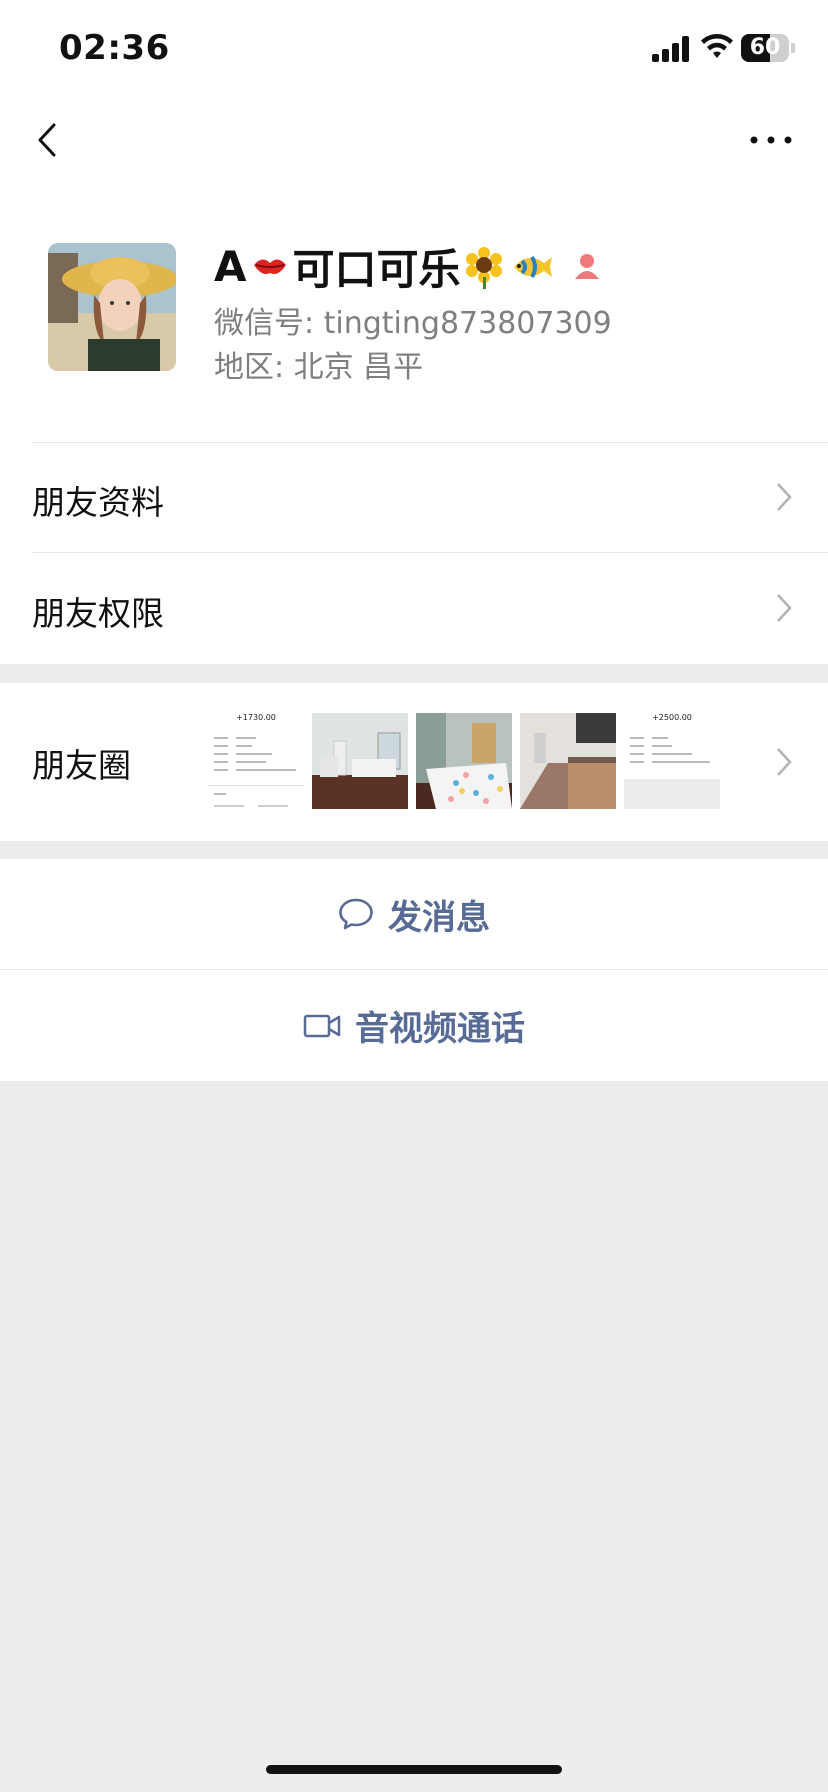  What do you see at coordinates (376, 269) in the screenshot?
I see `name-main: 可口可乐` at bounding box center [376, 269].